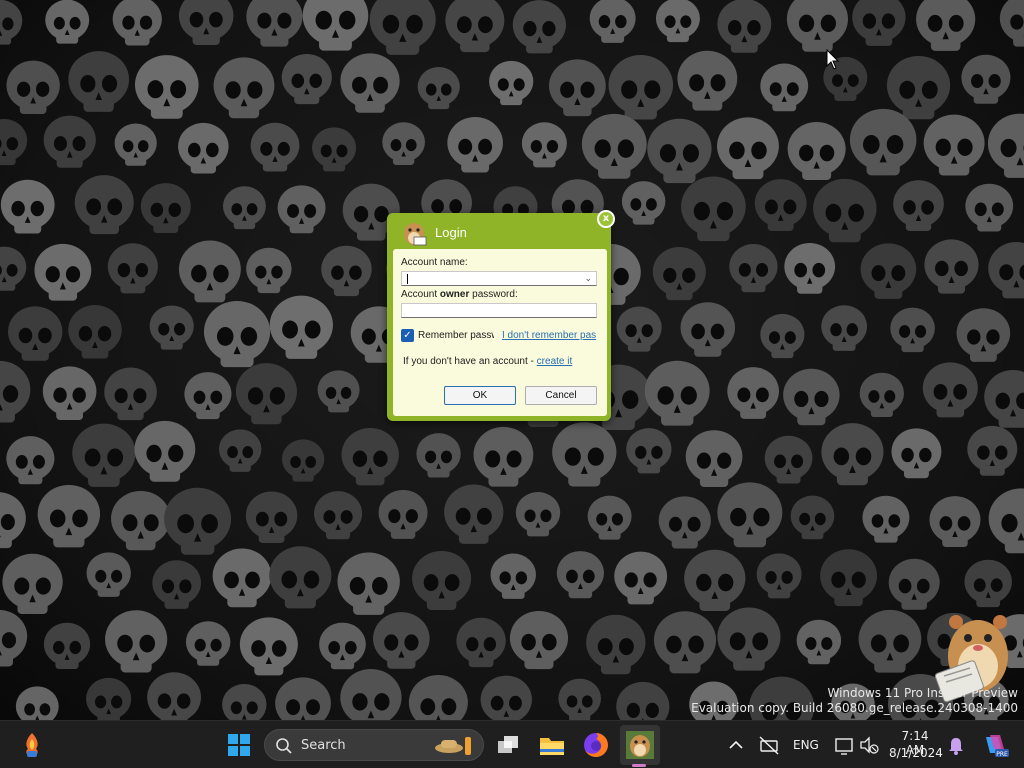 This screenshot has height=768, width=1024. I want to click on copilot-icon: PRE, so click(994, 745).